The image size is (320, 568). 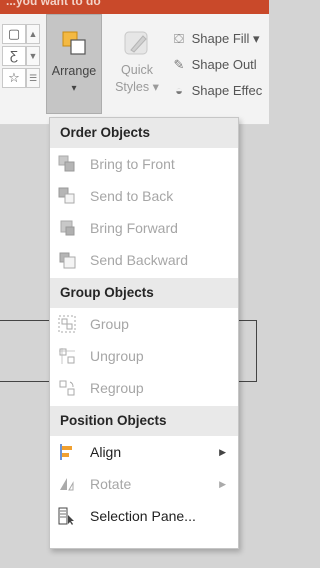 What do you see at coordinates (136, 43) in the screenshot?
I see `quick-styles-icon` at bounding box center [136, 43].